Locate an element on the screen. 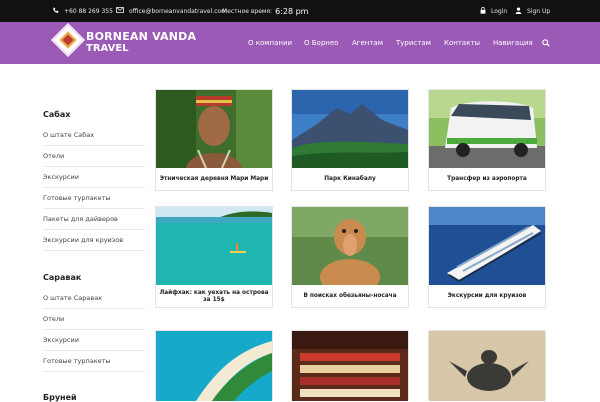 The width and height of the screenshot is (600, 402). nav-item-agents: Агентам is located at coordinates (367, 43).